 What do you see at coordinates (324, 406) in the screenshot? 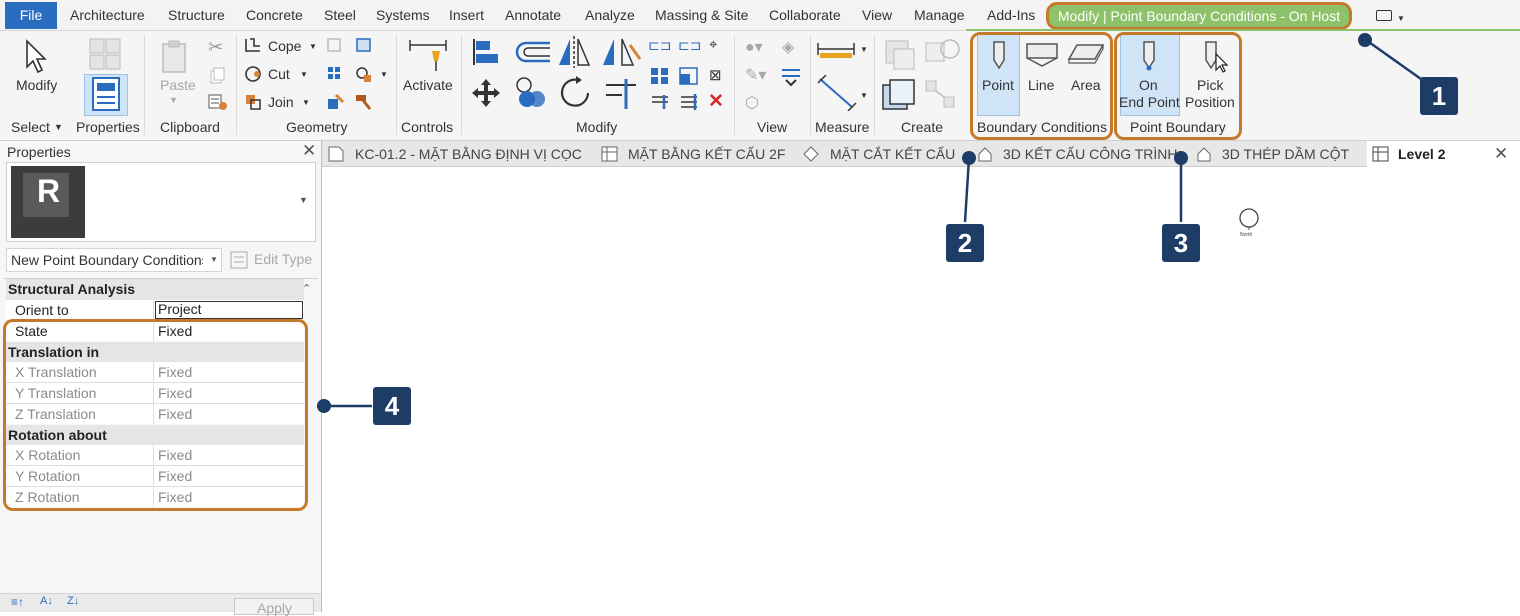
I see `callout-4-dot` at bounding box center [324, 406].